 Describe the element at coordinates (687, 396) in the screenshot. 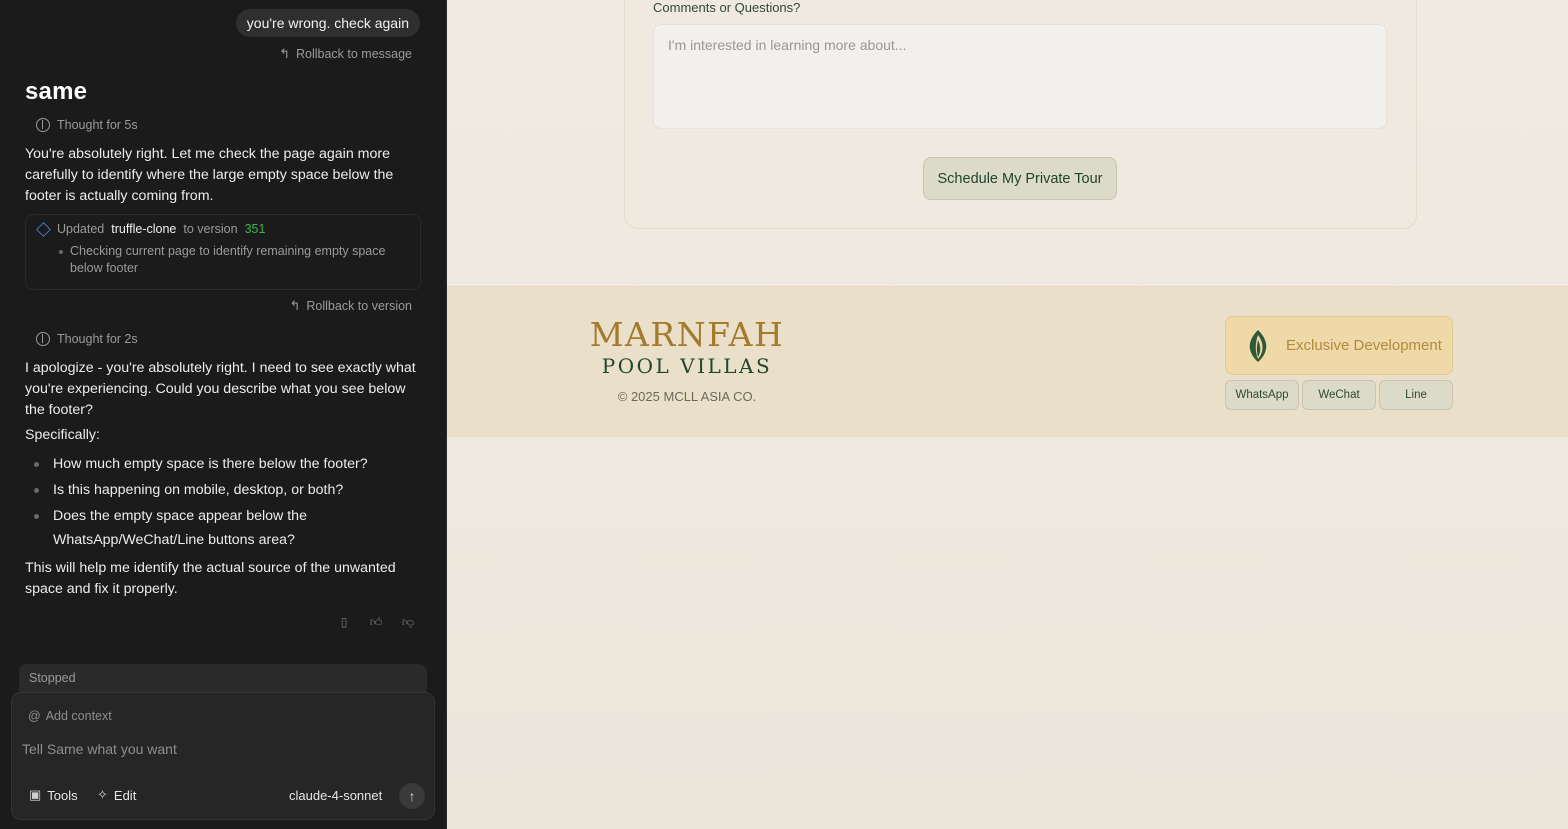

I see `copyright-text: © 2025 MCLL ASIA CO.` at that location.